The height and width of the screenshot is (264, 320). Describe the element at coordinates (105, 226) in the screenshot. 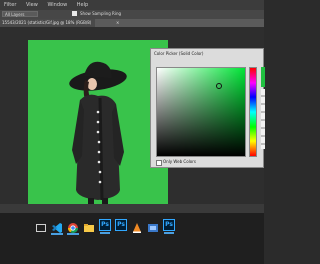

I see `photoshop-icon: Ps` at that location.